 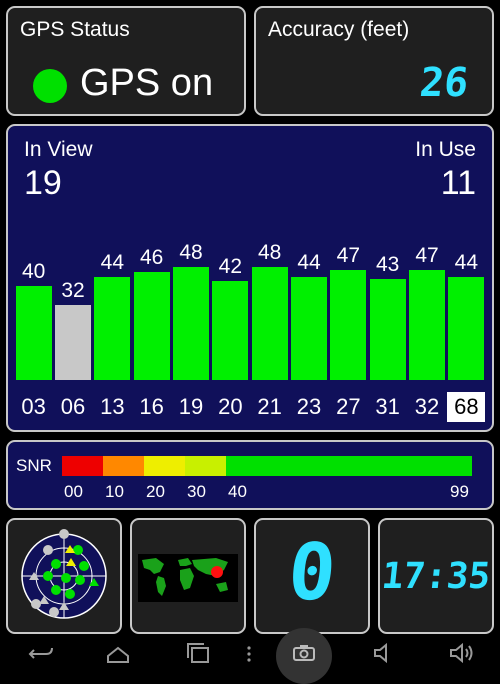 What do you see at coordinates (427, 255) in the screenshot?
I see `snr-value-32: 47` at bounding box center [427, 255].